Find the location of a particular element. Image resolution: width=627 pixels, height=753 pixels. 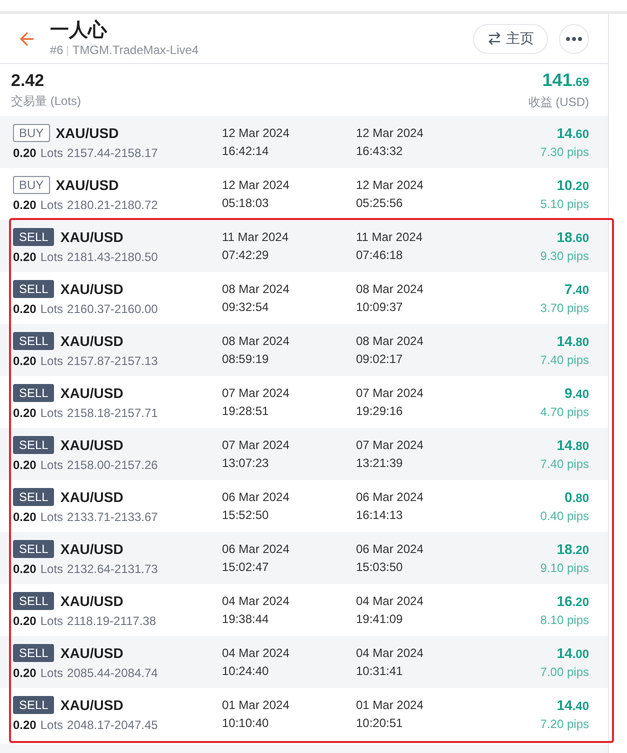

pips: 9.30 pips is located at coordinates (564, 255).